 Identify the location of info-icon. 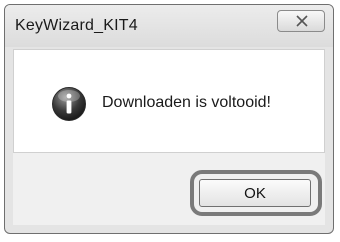
(69, 104).